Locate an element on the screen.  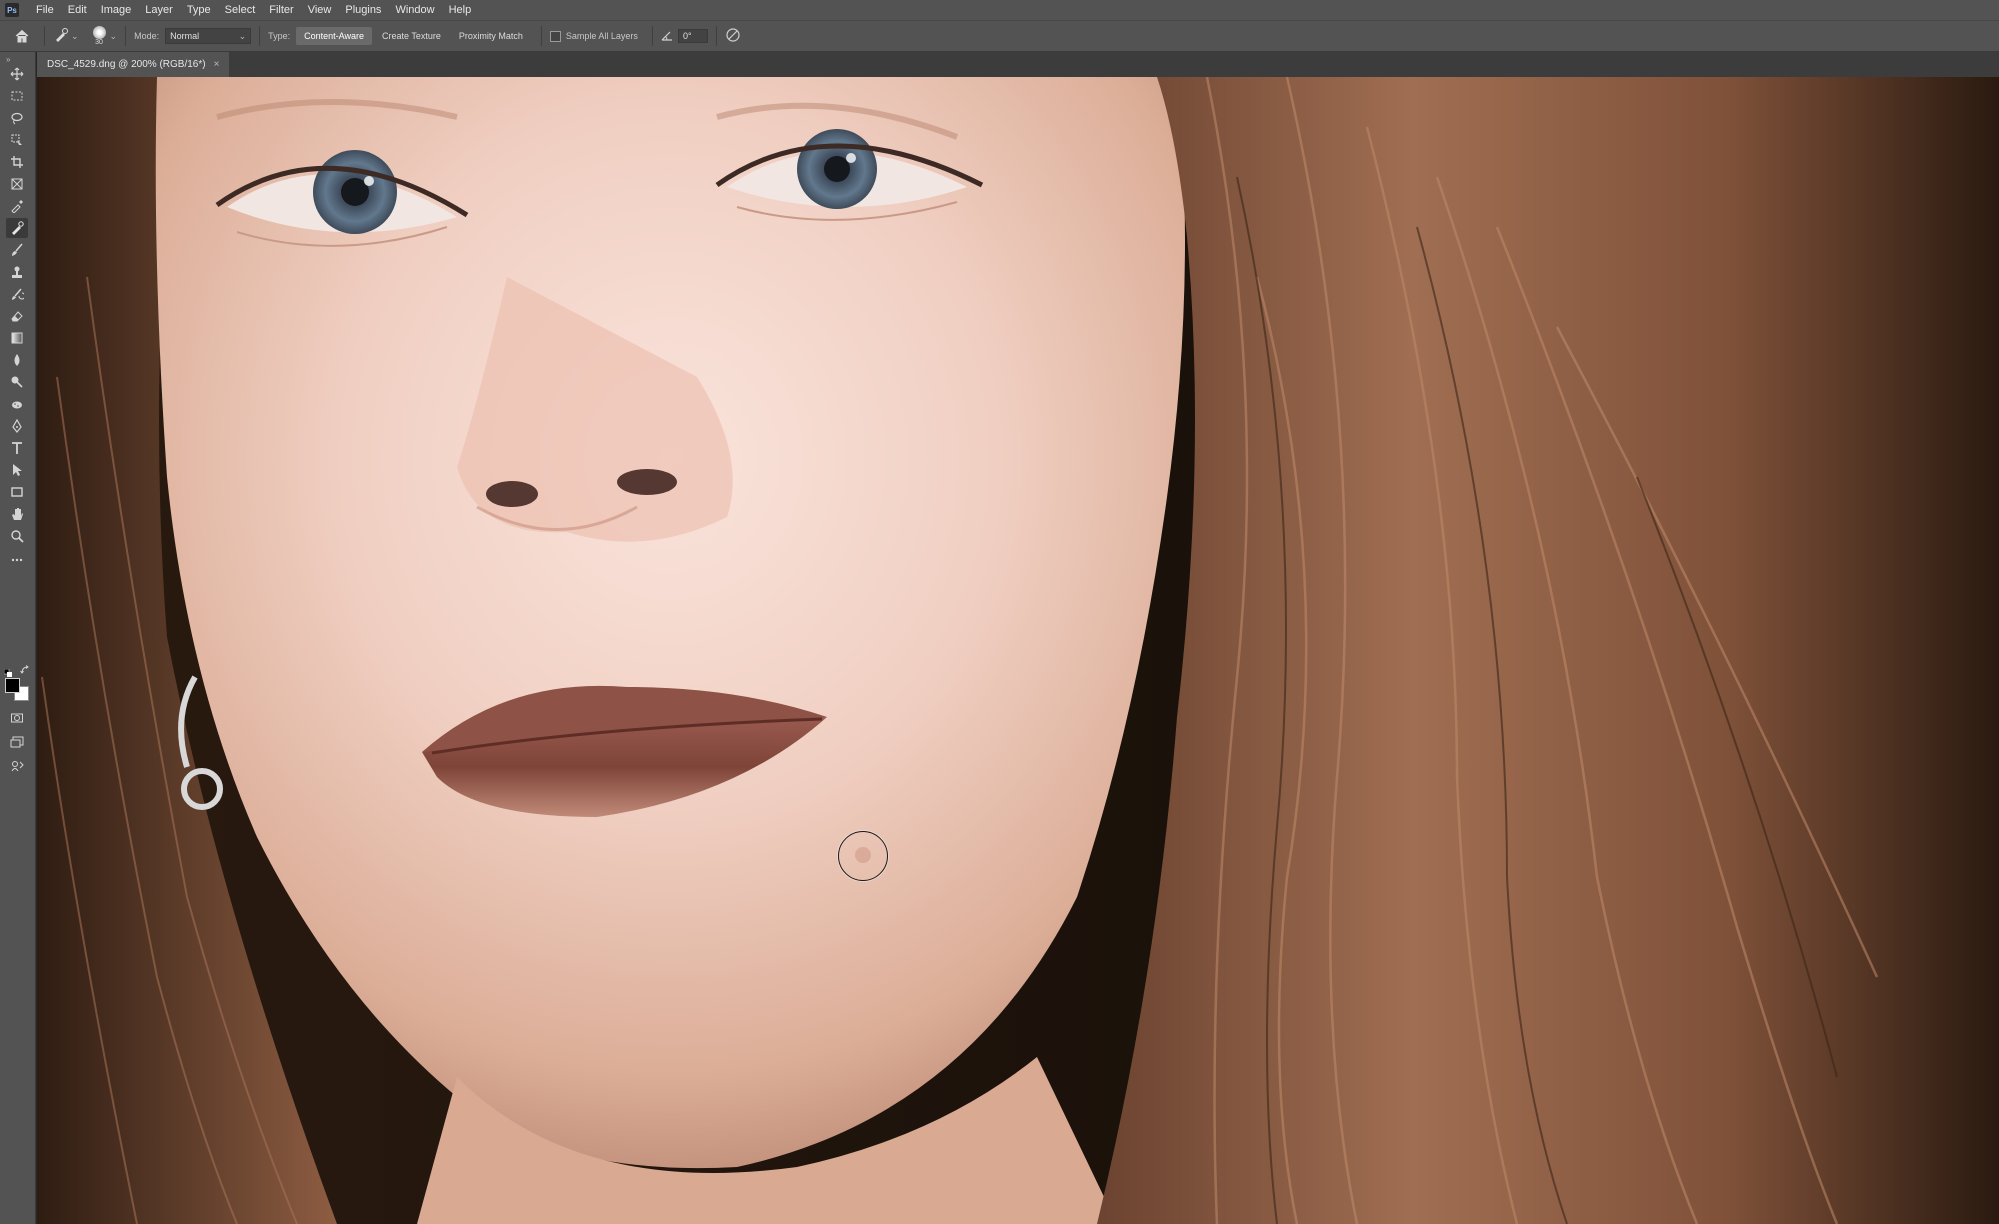
brush-tip-icon is located at coordinates (99, 32).